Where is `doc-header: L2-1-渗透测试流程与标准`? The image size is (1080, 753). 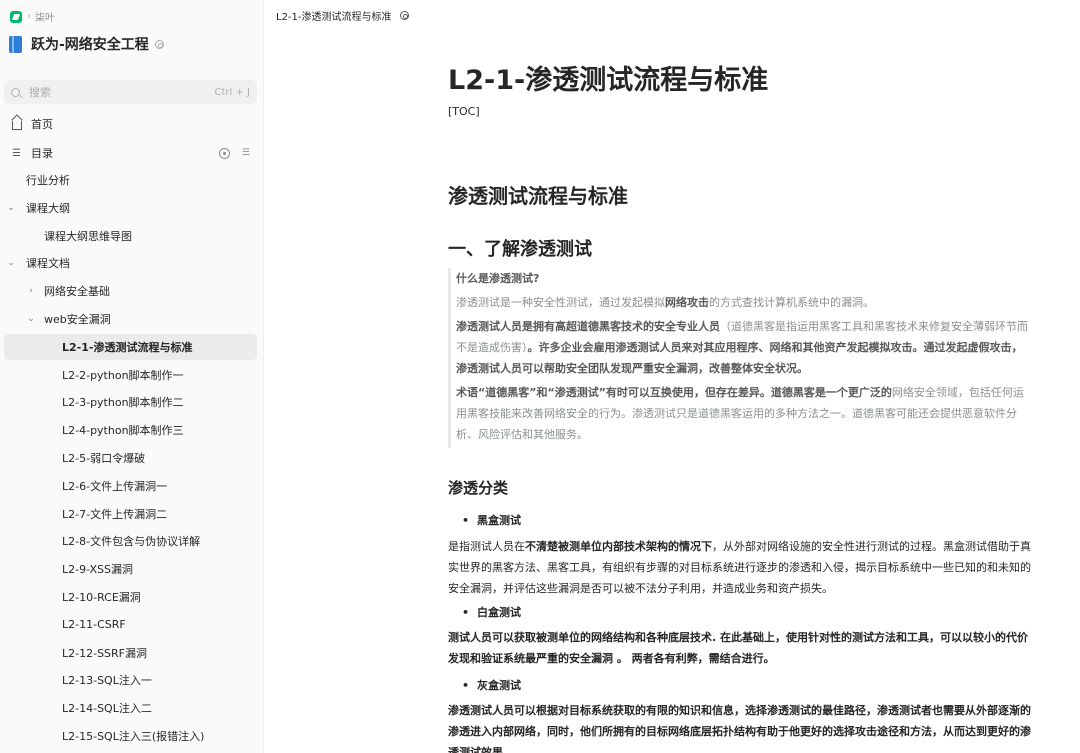 doc-header: L2-1-渗透测试流程与标准 is located at coordinates (672, 15).